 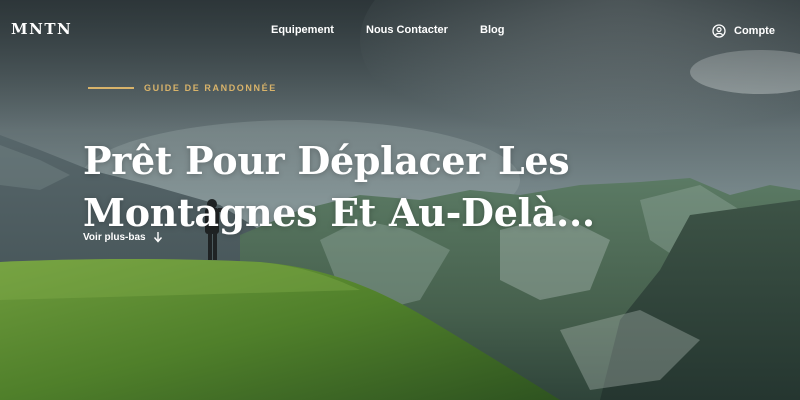 What do you see at coordinates (114, 237) in the screenshot?
I see `scroll-down-label: Voir plus-bas` at bounding box center [114, 237].